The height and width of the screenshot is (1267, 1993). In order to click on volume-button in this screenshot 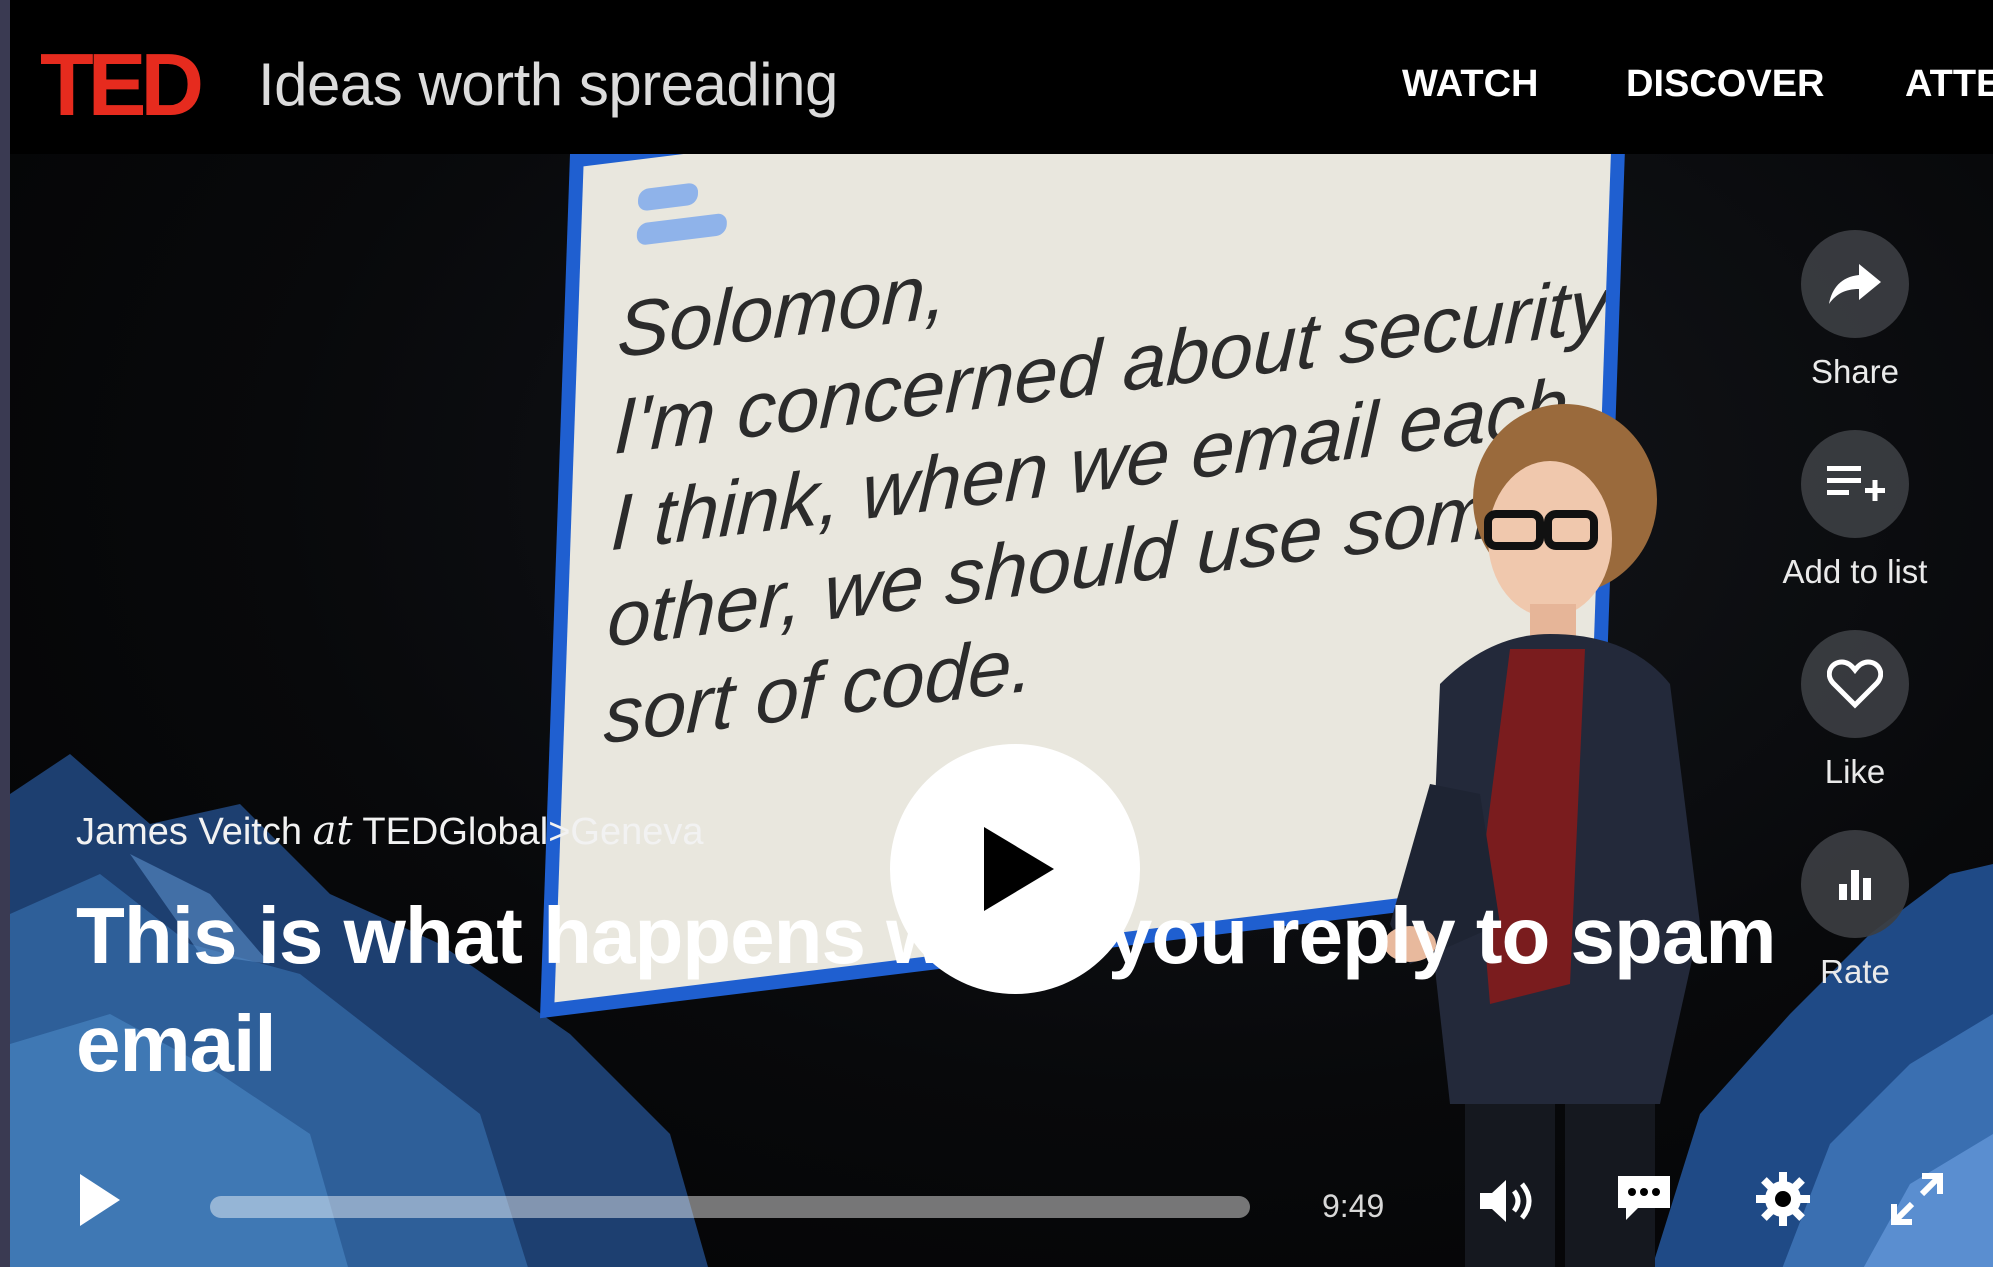, I will do `click(1507, 1203)`.